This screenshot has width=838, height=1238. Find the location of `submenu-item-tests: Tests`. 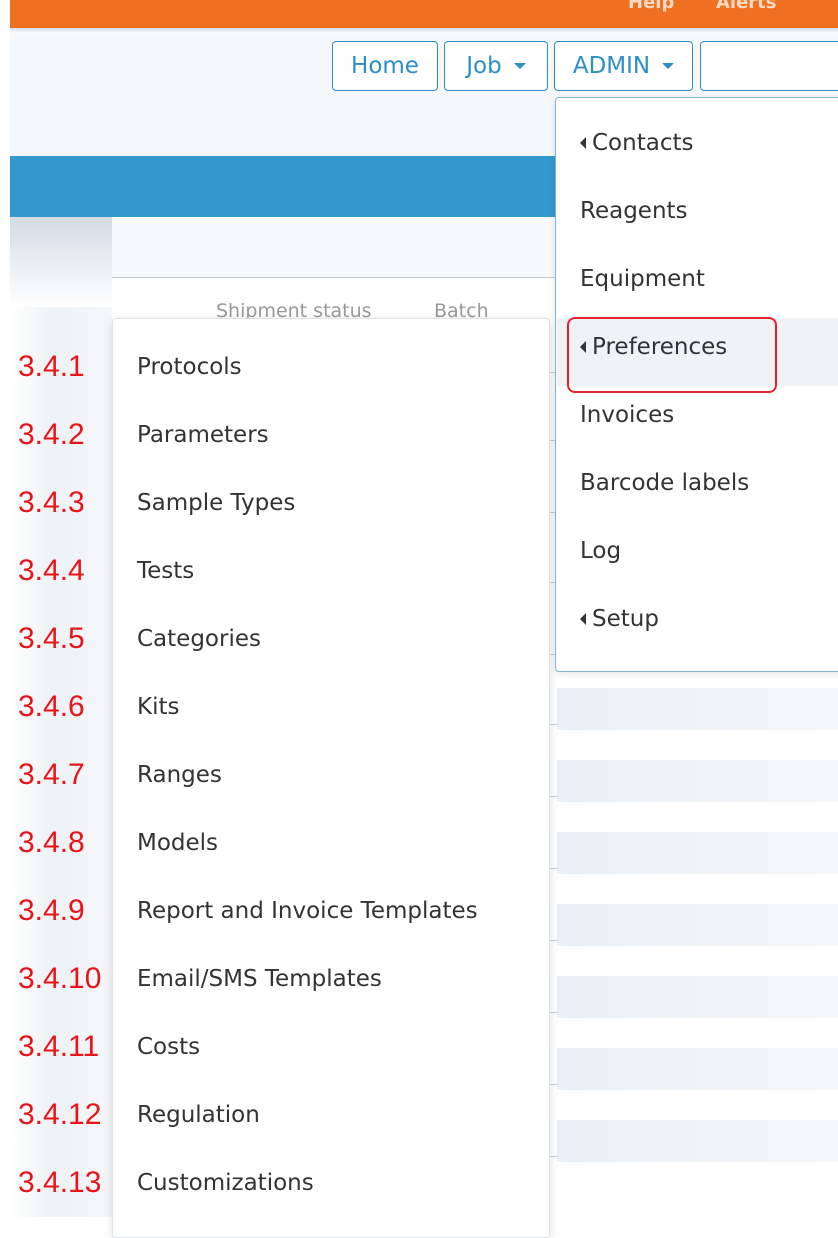

submenu-item-tests: Tests is located at coordinates (165, 571).